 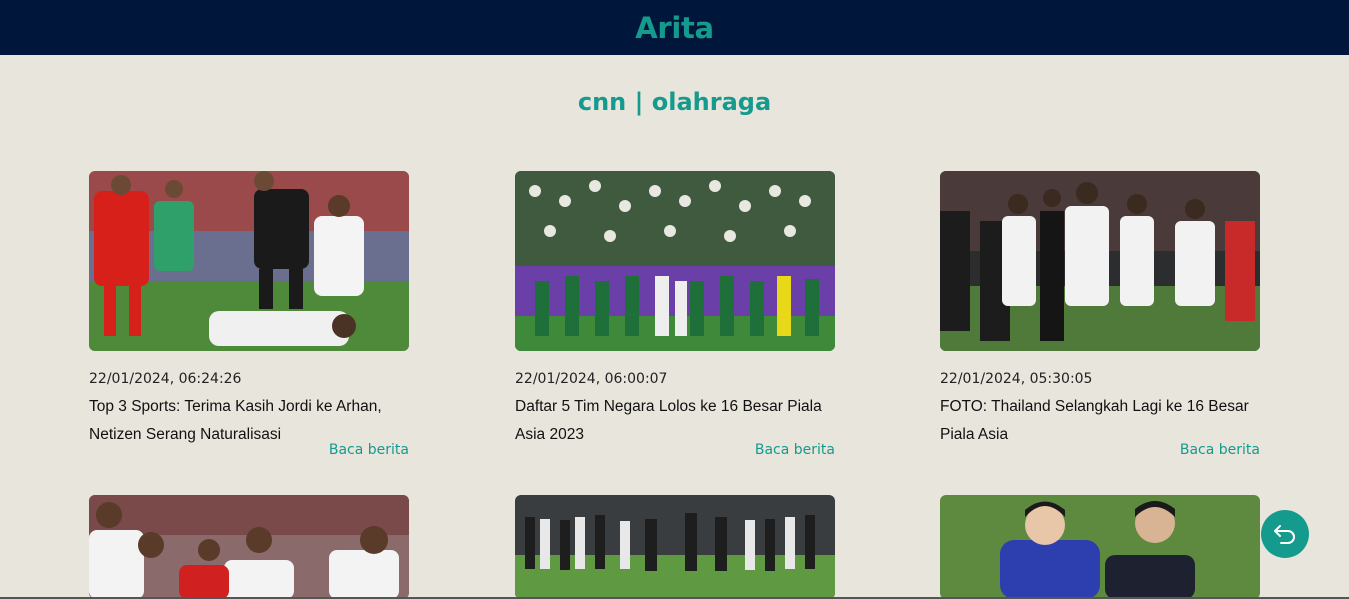 I want to click on article-date: 22/01/2024, 05:30:05, so click(x=1016, y=379).